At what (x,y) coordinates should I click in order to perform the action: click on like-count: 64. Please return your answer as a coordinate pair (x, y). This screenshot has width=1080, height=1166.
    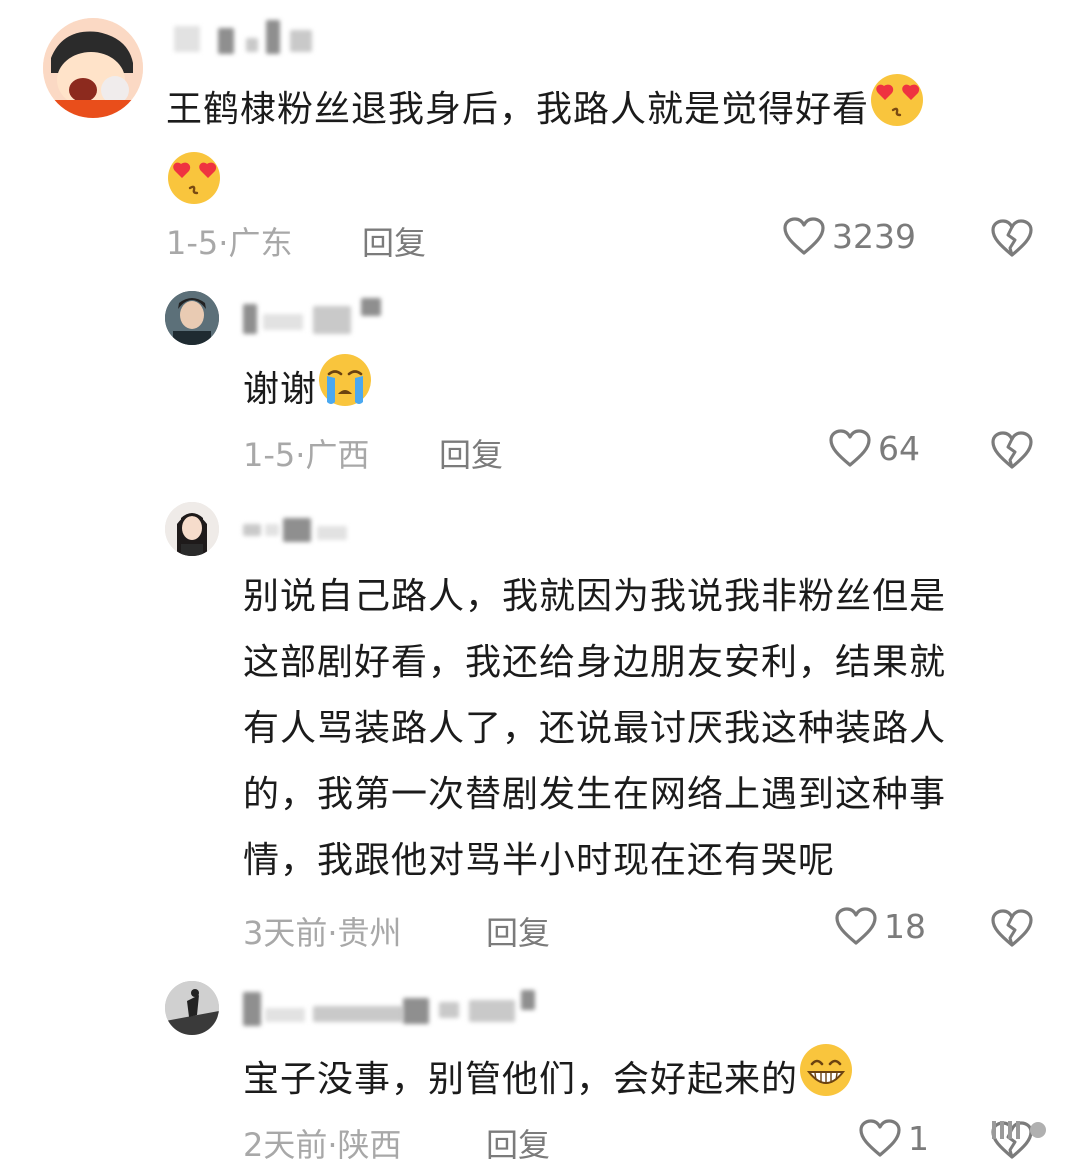
    Looking at the image, I should click on (899, 448).